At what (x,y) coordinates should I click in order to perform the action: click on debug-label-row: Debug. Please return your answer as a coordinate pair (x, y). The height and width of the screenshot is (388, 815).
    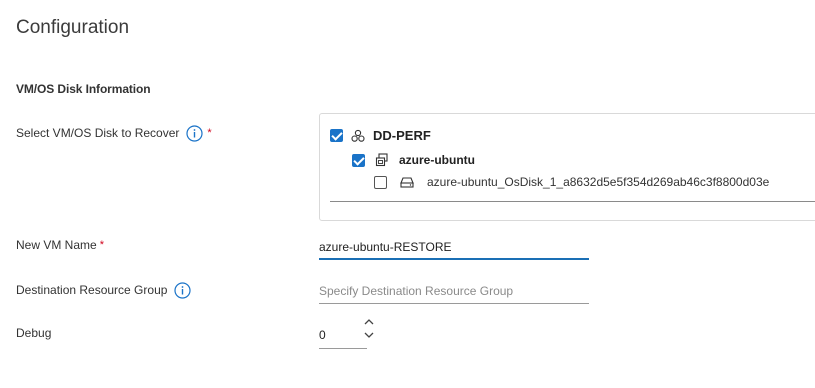
    Looking at the image, I should click on (33, 333).